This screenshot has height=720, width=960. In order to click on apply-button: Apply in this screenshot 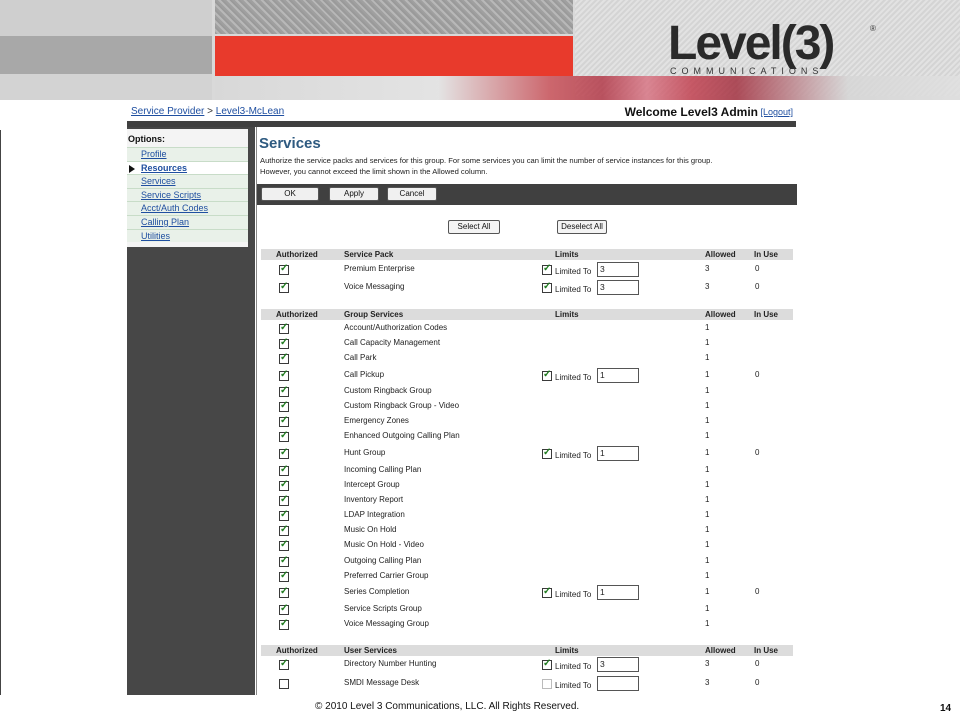, I will do `click(354, 194)`.